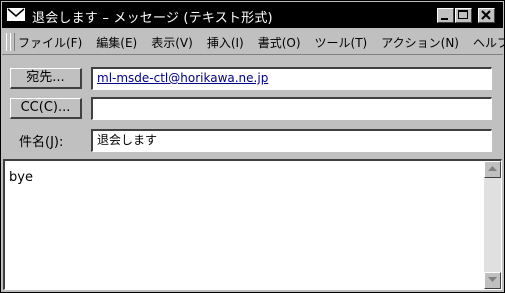  I want to click on down-arrow-icon, so click(492, 279).